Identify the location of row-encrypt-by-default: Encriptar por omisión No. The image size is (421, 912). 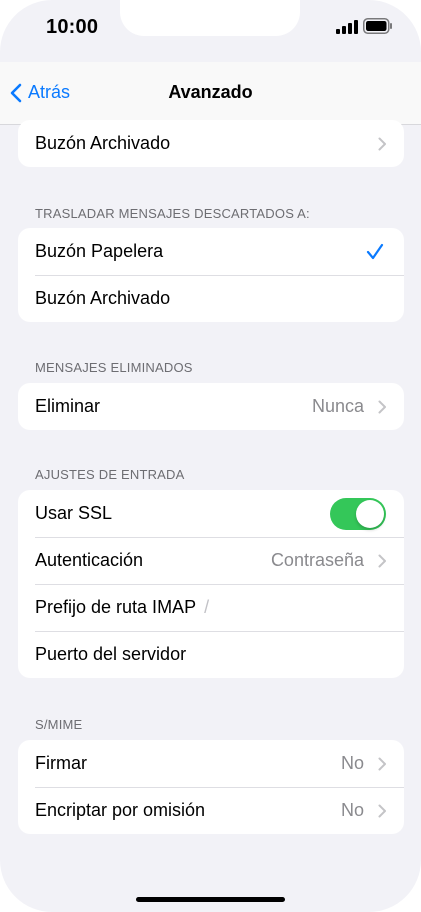
(211, 810).